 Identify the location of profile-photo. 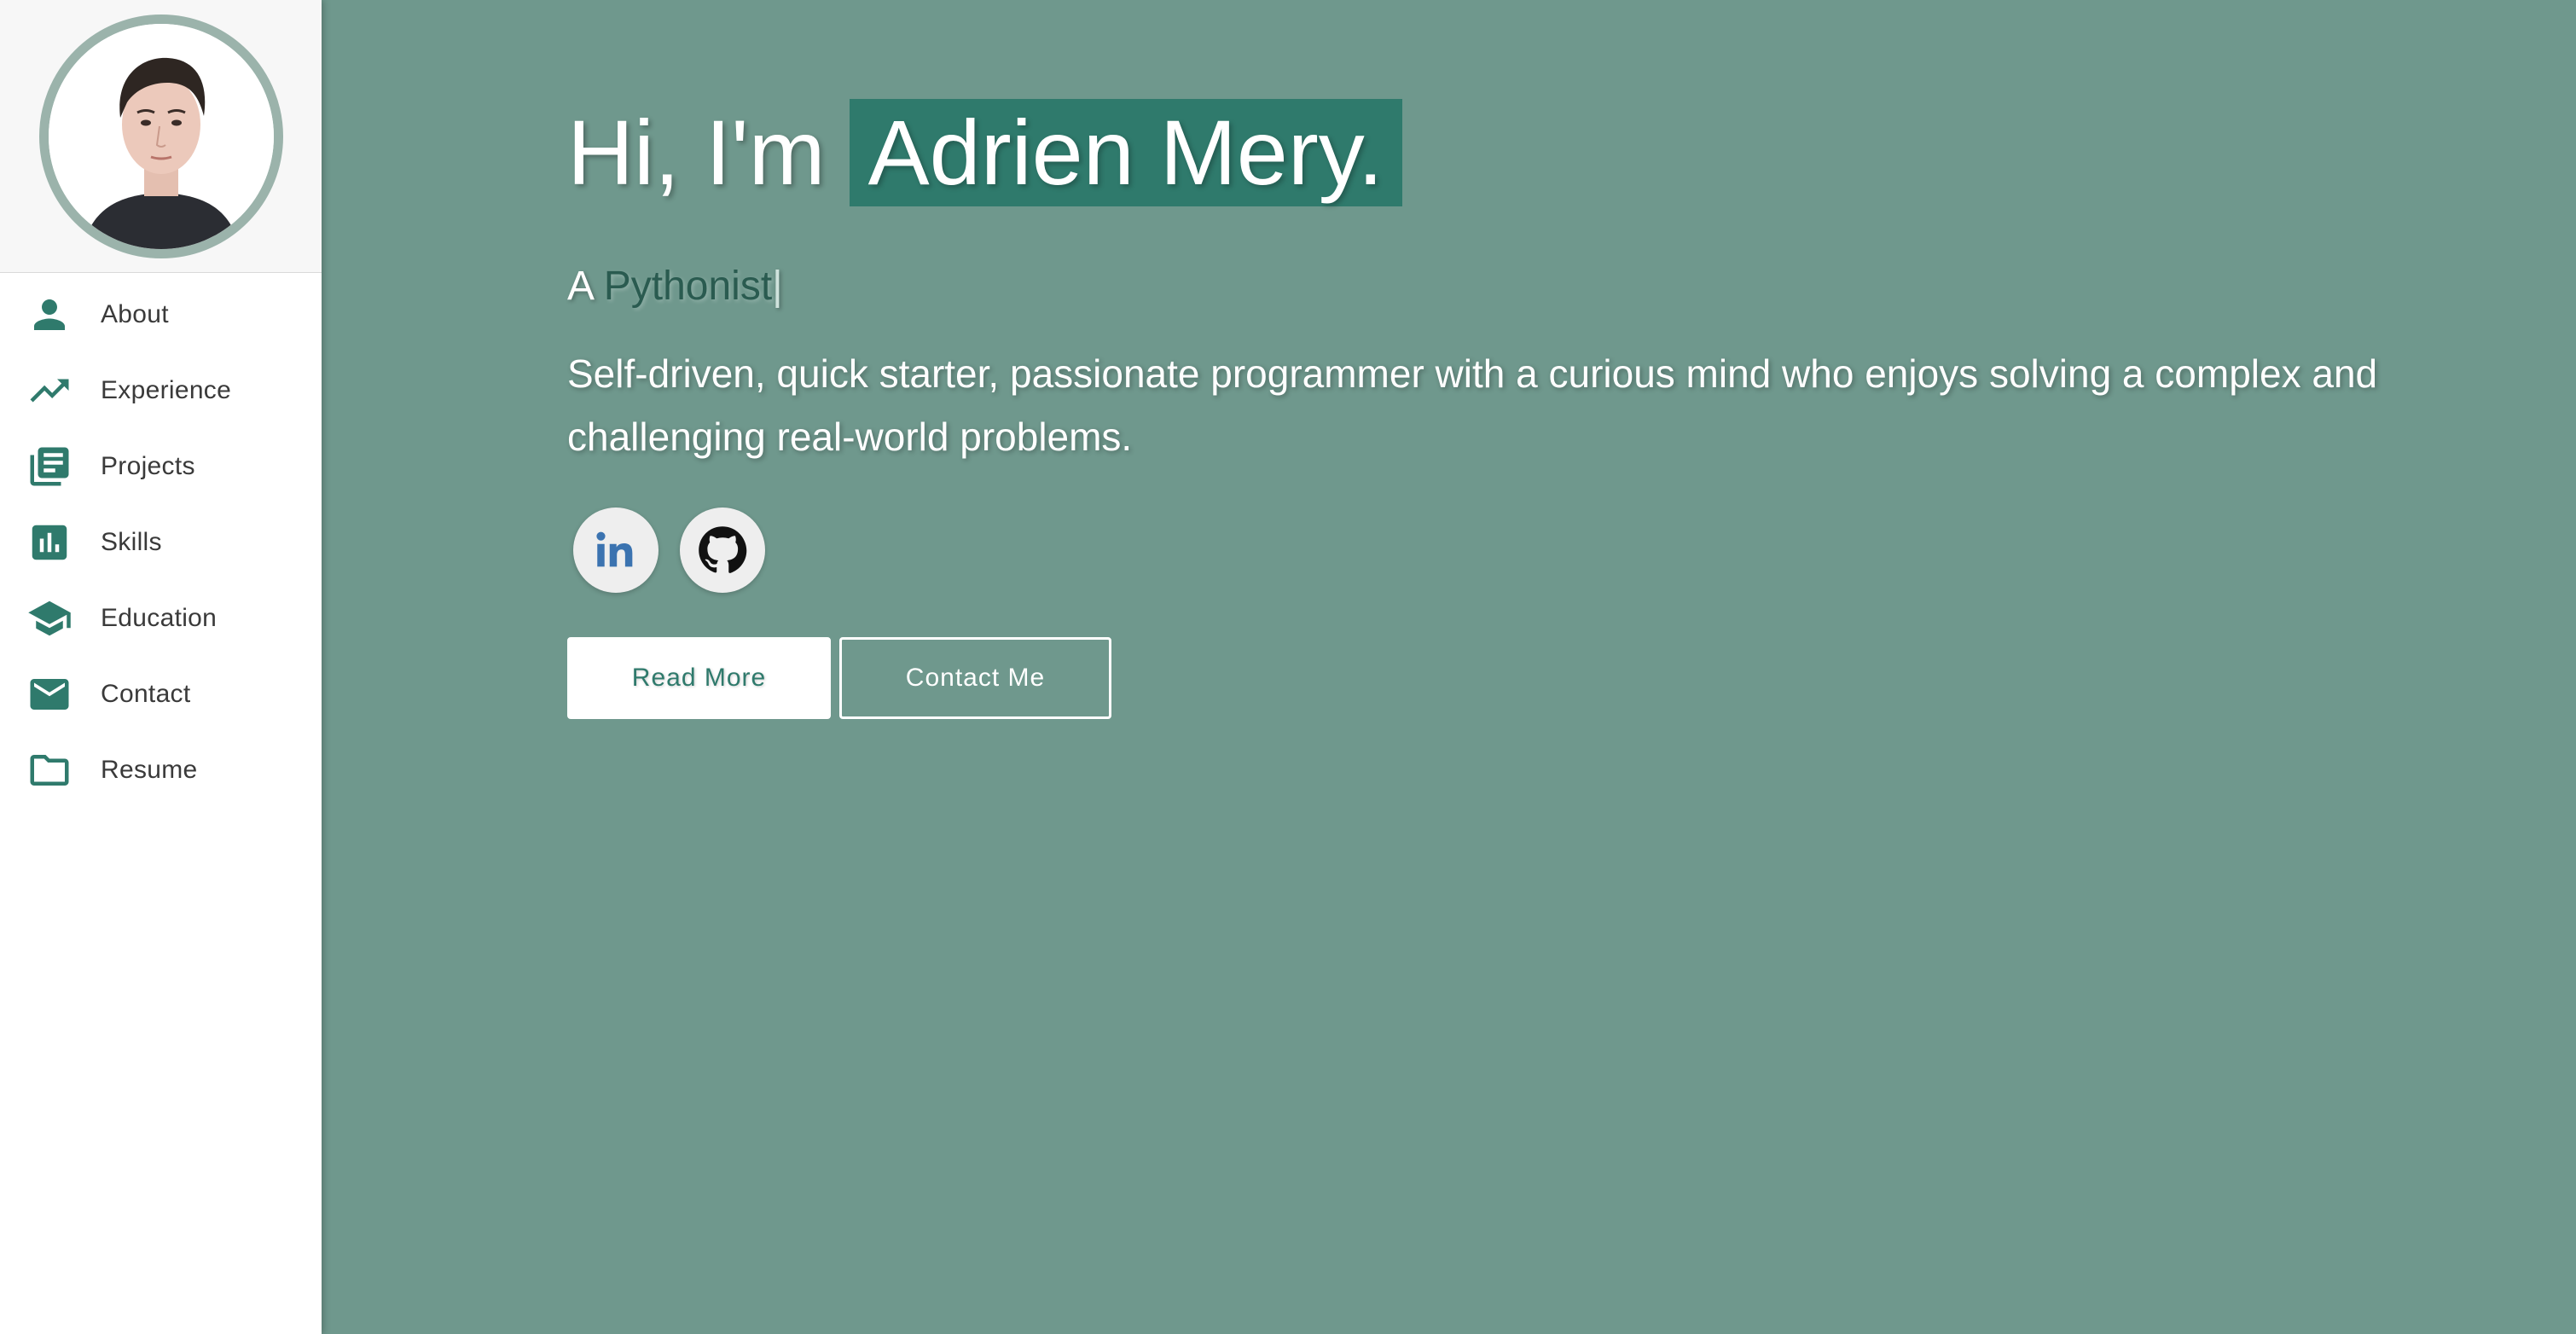
(161, 136).